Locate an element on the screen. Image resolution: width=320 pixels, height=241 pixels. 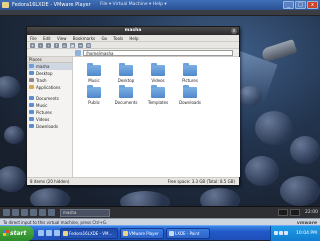
file-manager-launcher-icon is located at coordinates (15, 212).